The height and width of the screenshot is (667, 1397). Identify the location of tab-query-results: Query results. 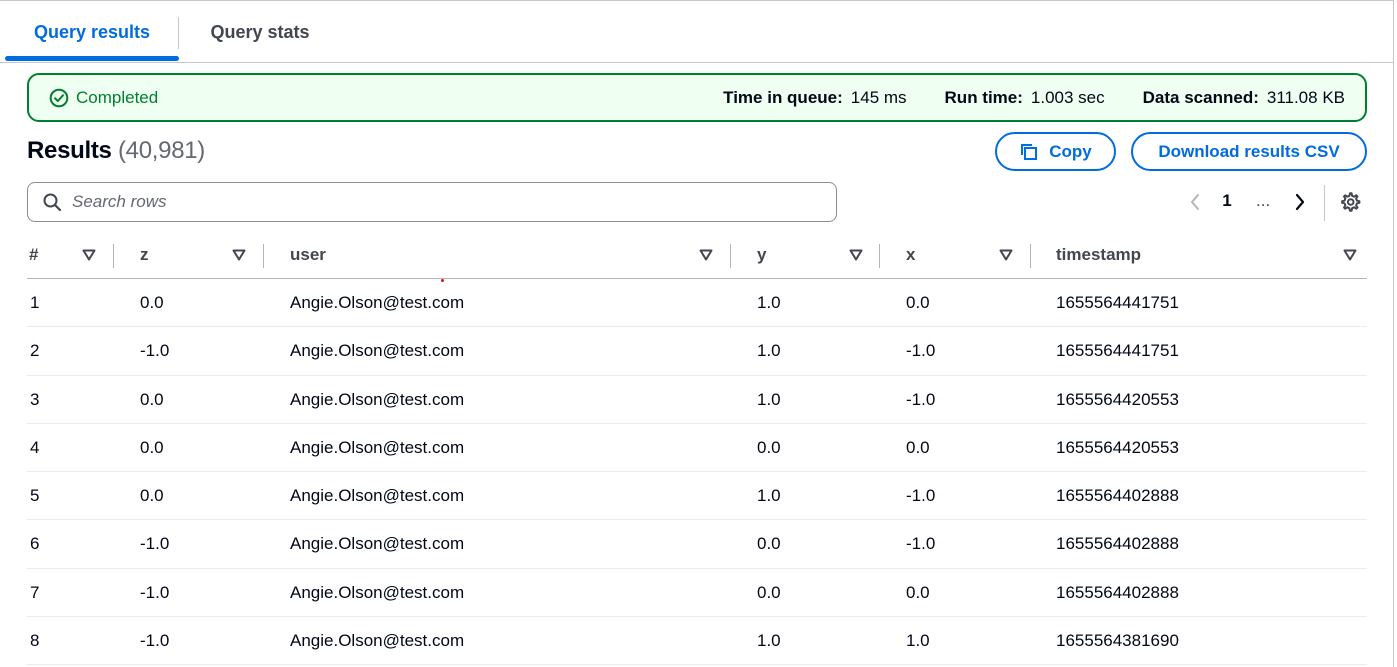
(92, 32).